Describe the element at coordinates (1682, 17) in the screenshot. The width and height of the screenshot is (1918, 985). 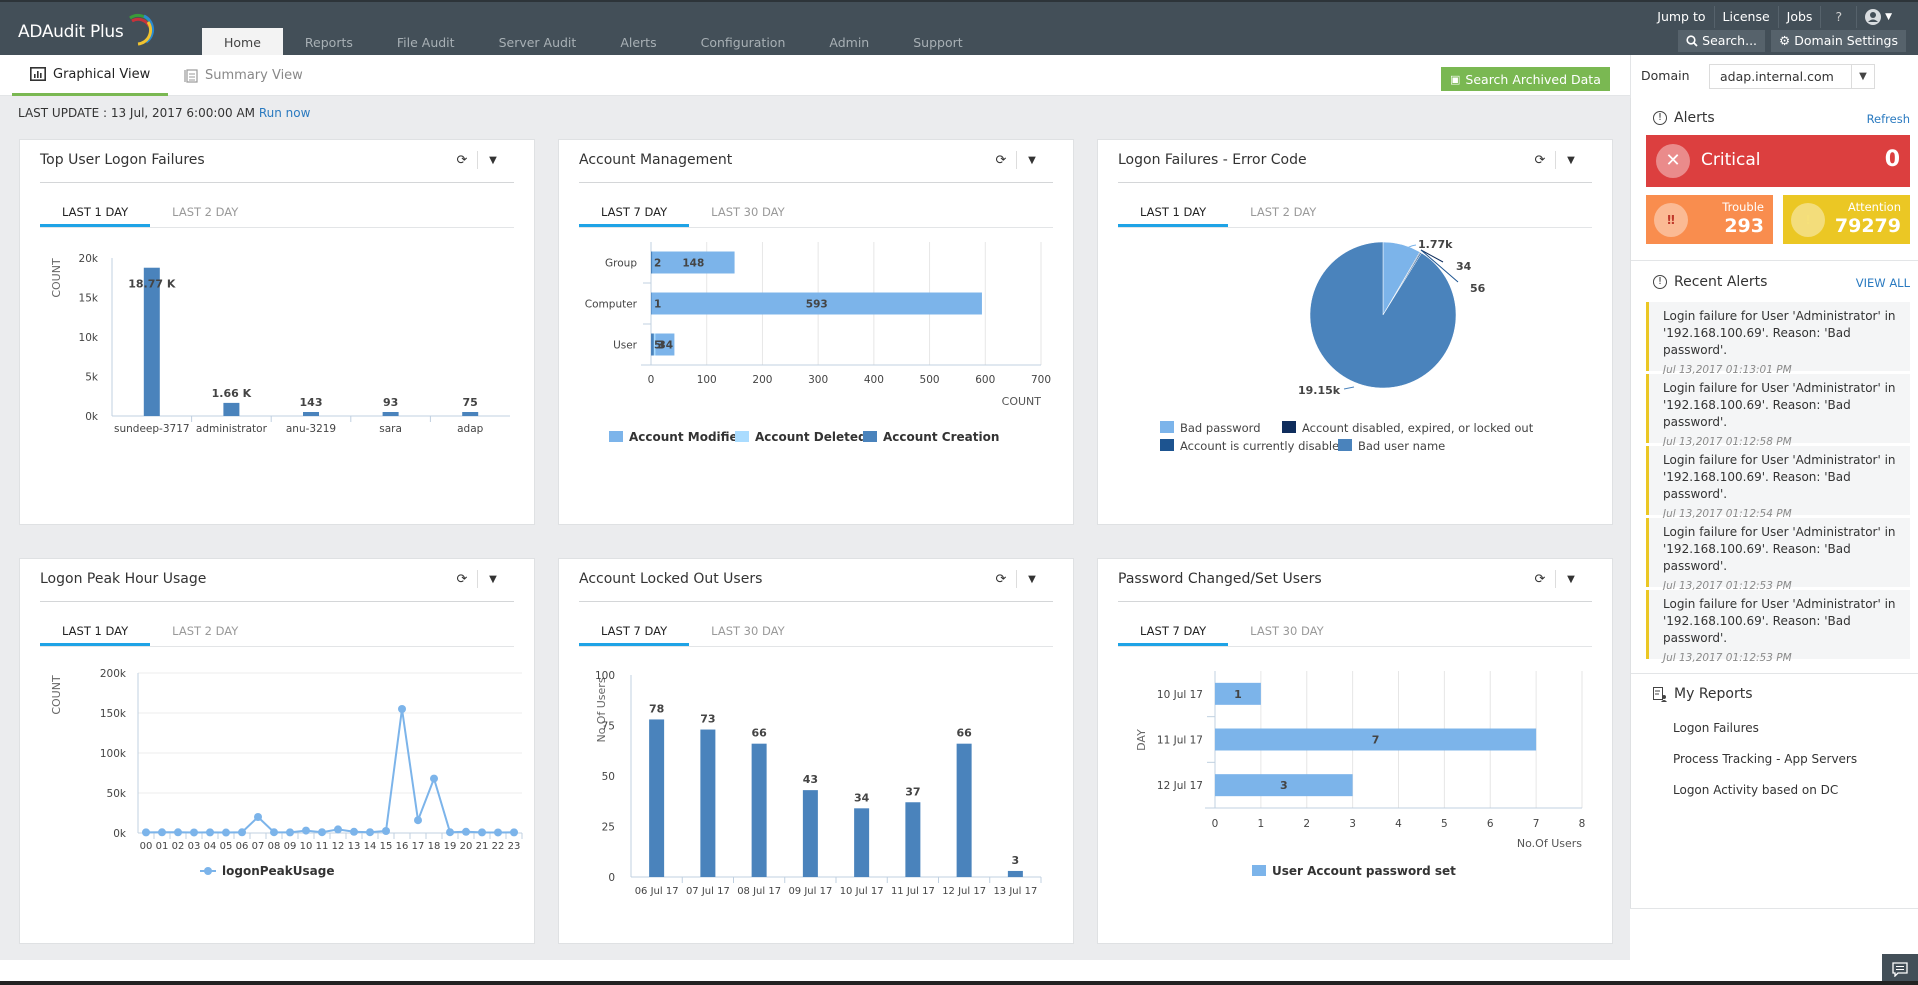
I see `jump-to-link: Jump to` at that location.